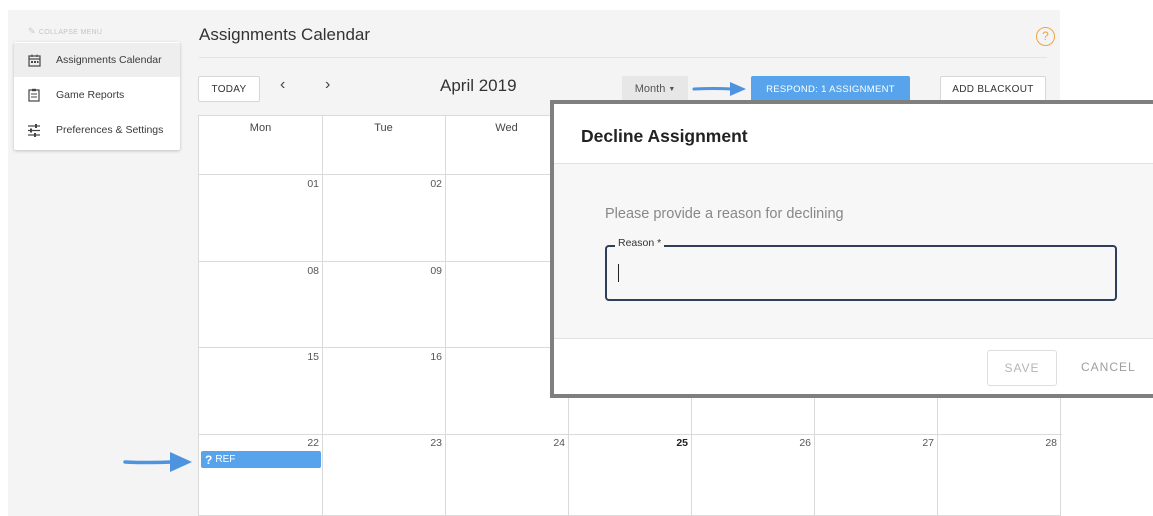  Describe the element at coordinates (304, 184) in the screenshot. I see `day-cell-number: 01` at that location.